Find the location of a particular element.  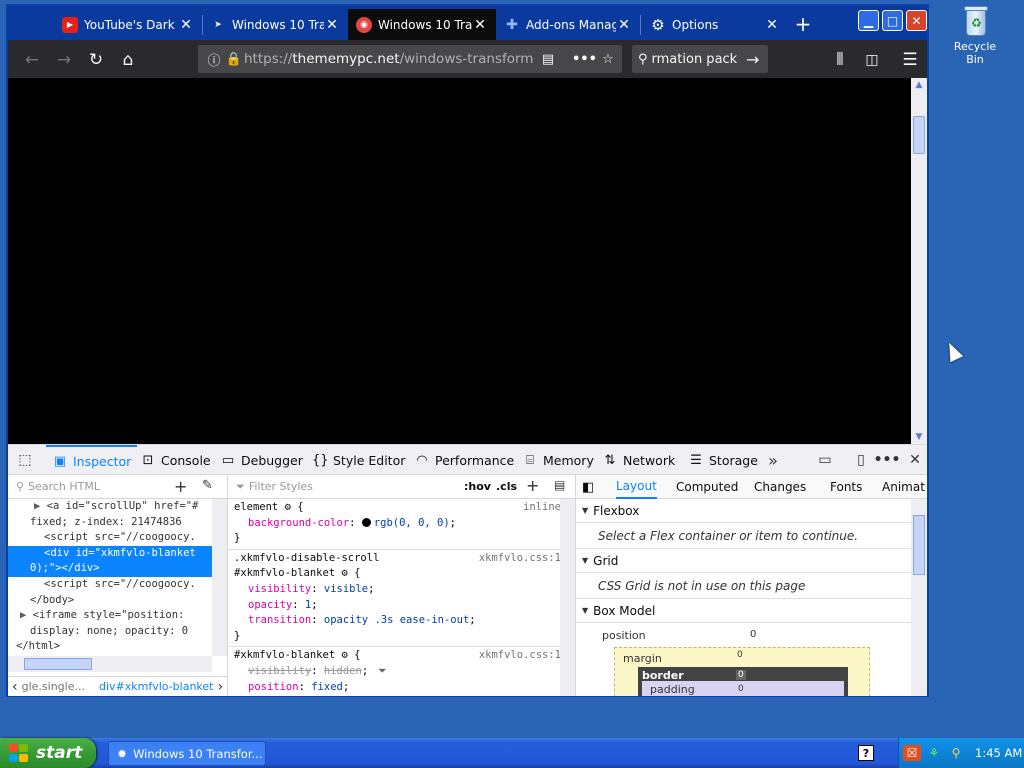

cls-toggle: .cls is located at coordinates (506, 486).